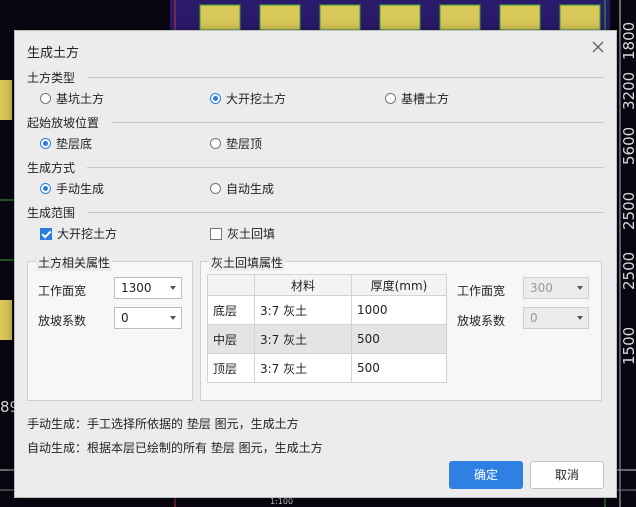 The image size is (636, 507). What do you see at coordinates (231, 368) in the screenshot?
I see `row-name: 顶层` at bounding box center [231, 368].